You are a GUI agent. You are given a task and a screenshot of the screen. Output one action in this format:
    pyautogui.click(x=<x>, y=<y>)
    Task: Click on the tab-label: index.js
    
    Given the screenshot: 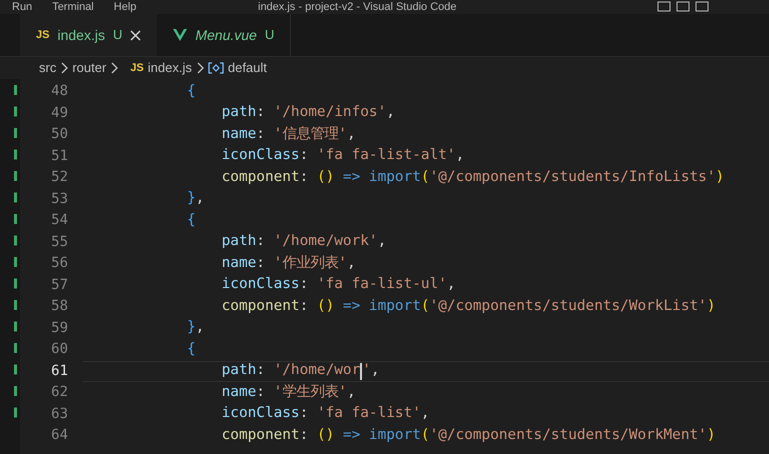 What is the action you would take?
    pyautogui.click(x=81, y=35)
    